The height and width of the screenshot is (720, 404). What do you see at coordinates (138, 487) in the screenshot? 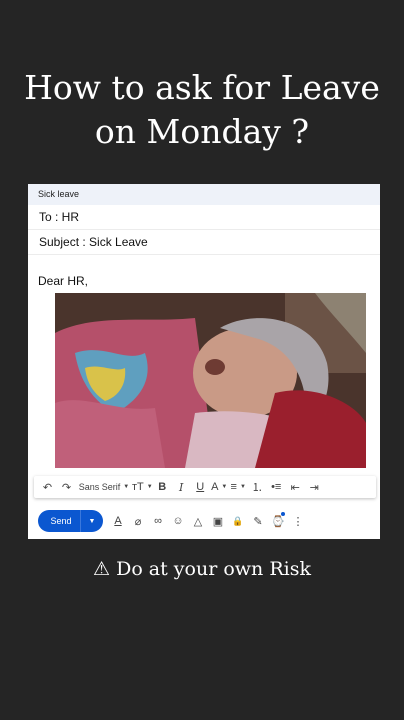
I see `font-size-icon: тT` at bounding box center [138, 487].